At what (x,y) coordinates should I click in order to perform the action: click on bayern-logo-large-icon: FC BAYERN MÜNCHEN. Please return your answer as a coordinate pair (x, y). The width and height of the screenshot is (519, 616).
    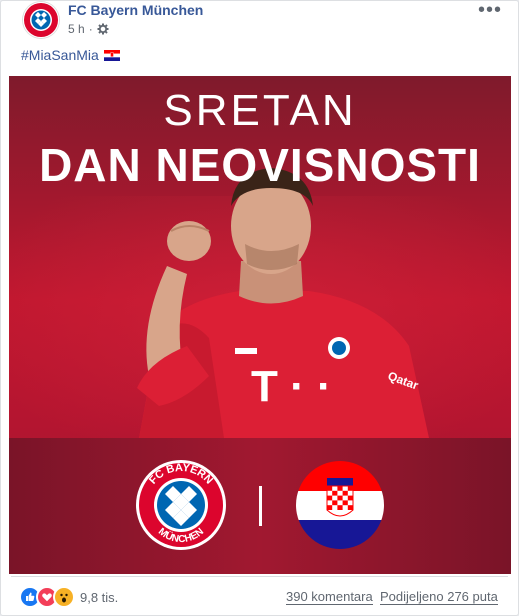
    Looking at the image, I should click on (181, 505).